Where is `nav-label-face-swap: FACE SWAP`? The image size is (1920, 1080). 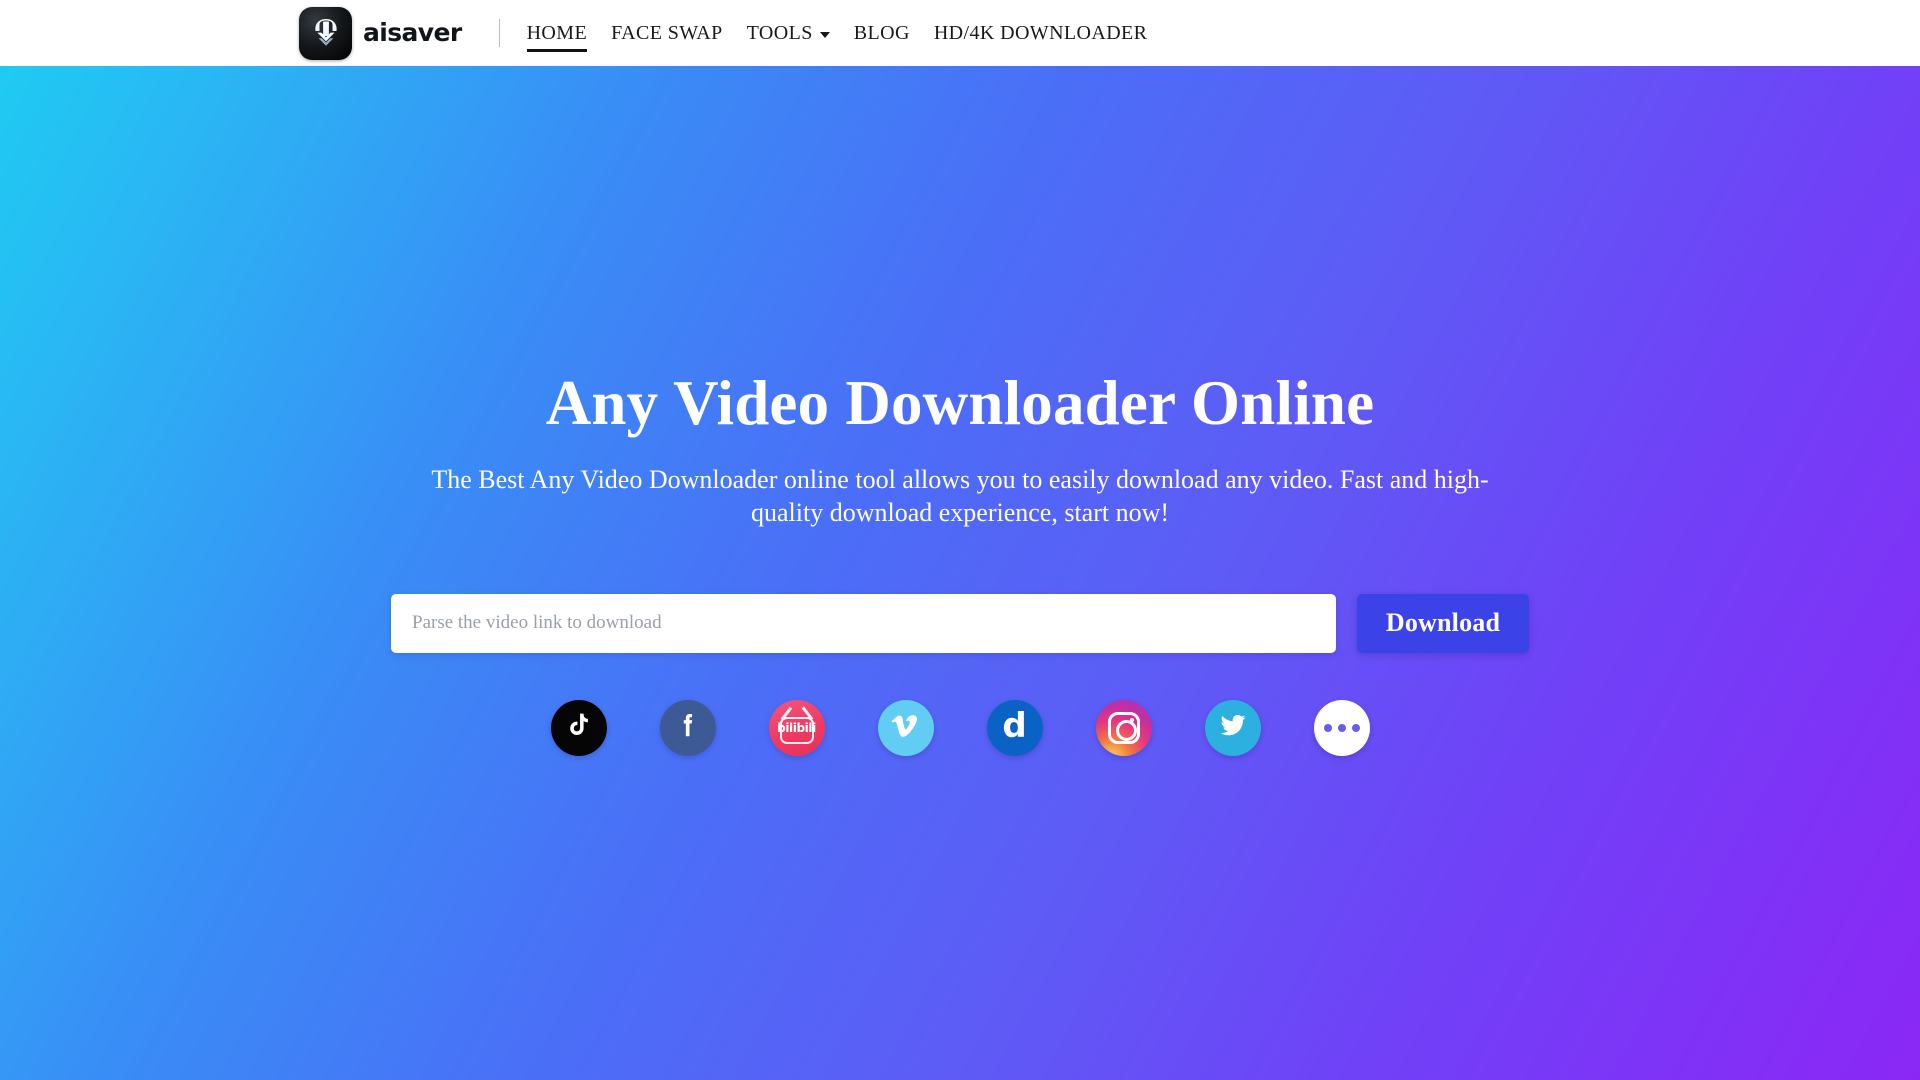
nav-label-face-swap: FACE SWAP is located at coordinates (667, 32).